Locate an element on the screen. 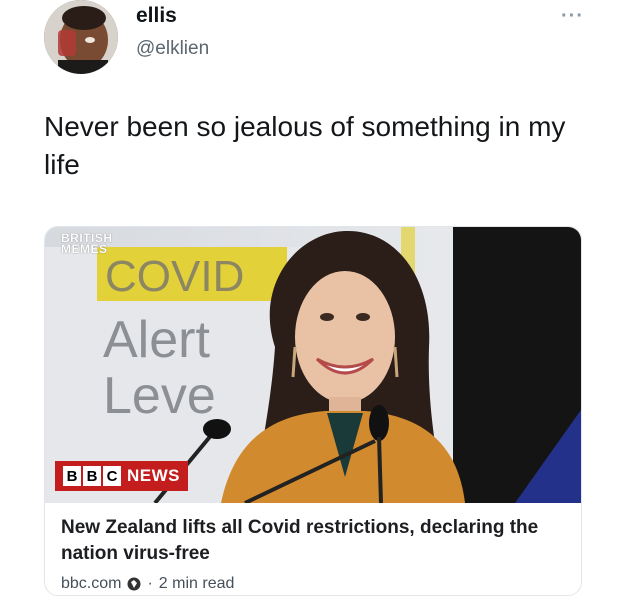 The image size is (624, 600). watermark-line-2: MEMES is located at coordinates (84, 249).